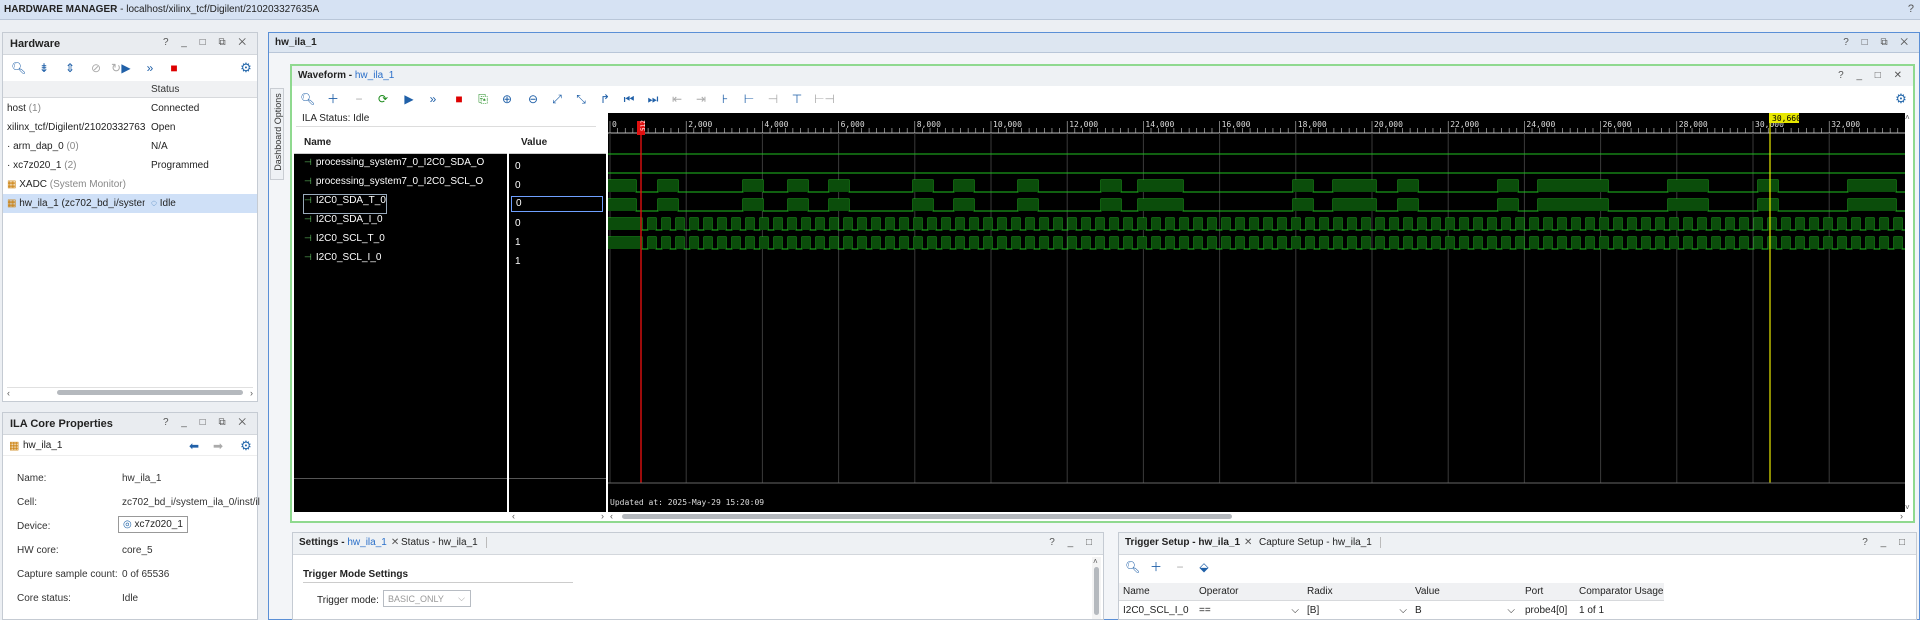  Describe the element at coordinates (581, 99) in the screenshot. I see `zoom-cursor-icon: ⤡` at that location.